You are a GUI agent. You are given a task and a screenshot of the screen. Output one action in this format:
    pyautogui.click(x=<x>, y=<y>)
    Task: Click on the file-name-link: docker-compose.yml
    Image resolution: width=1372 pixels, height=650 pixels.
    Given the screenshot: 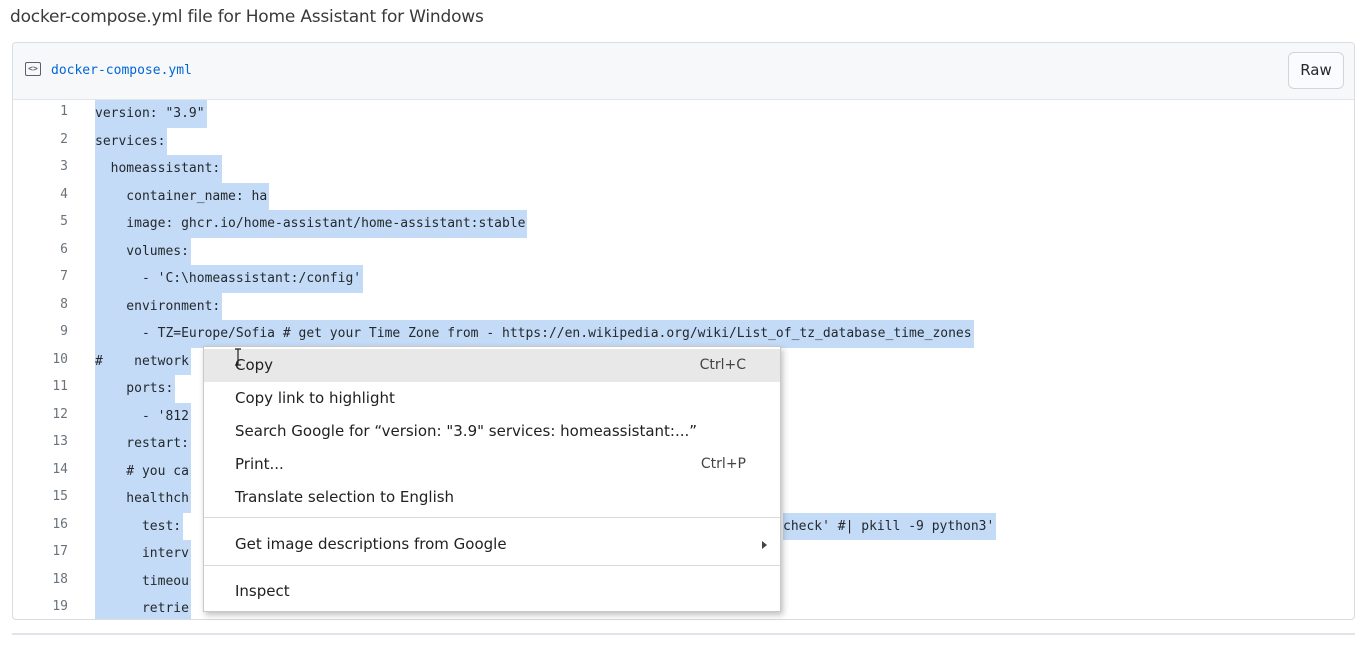 What is the action you would take?
    pyautogui.click(x=121, y=70)
    